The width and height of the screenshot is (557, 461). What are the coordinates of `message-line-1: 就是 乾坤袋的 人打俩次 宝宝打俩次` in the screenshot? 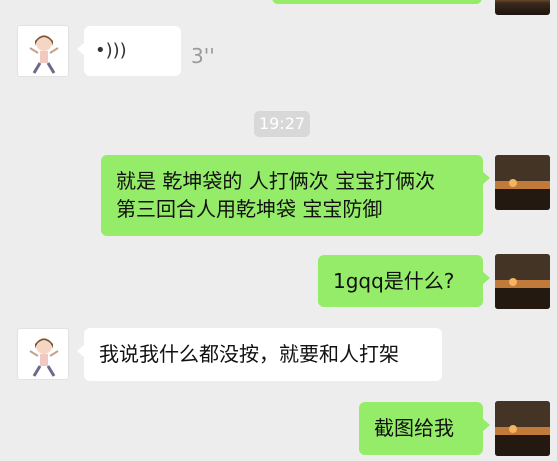 It's located at (276, 181).